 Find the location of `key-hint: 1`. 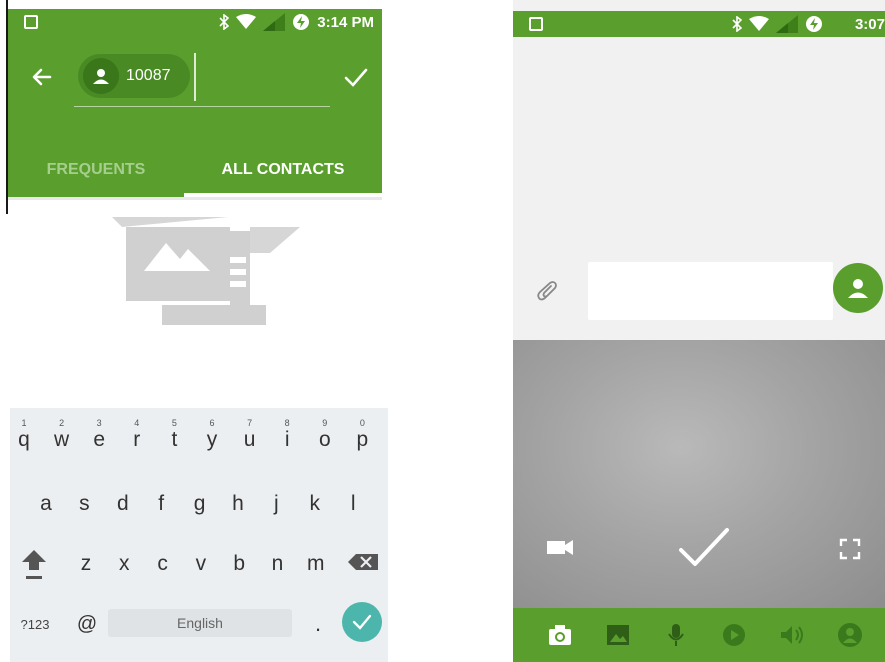

key-hint: 1 is located at coordinates (24, 423).